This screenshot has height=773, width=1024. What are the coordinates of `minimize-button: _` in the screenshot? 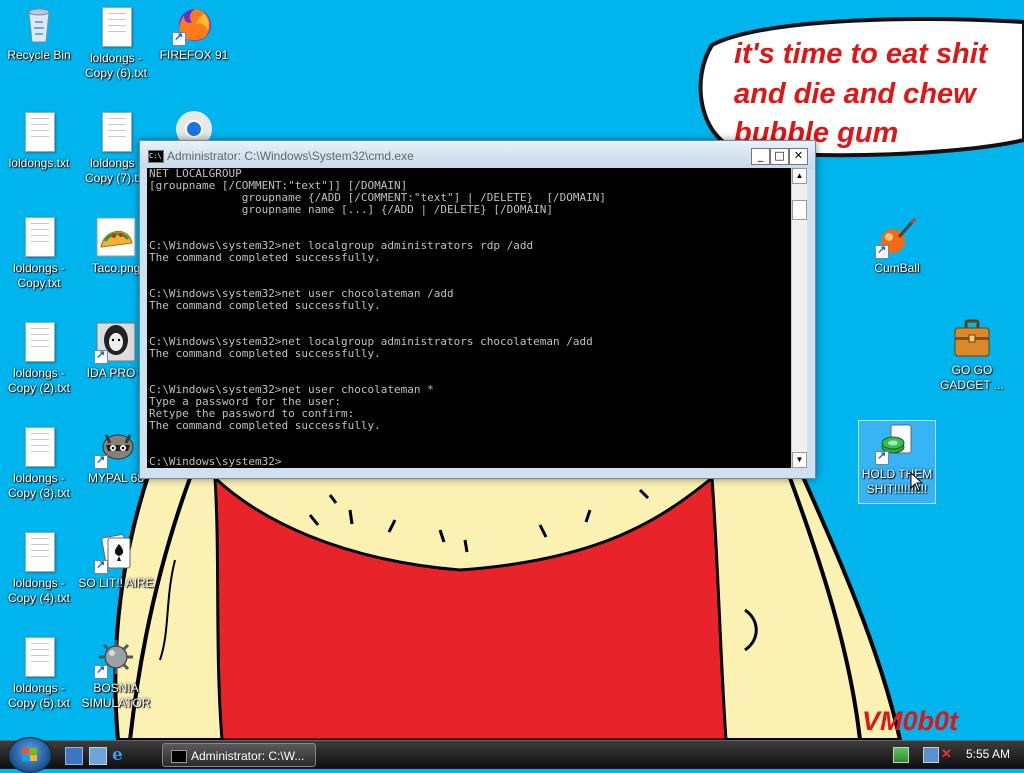 It's located at (760, 156).